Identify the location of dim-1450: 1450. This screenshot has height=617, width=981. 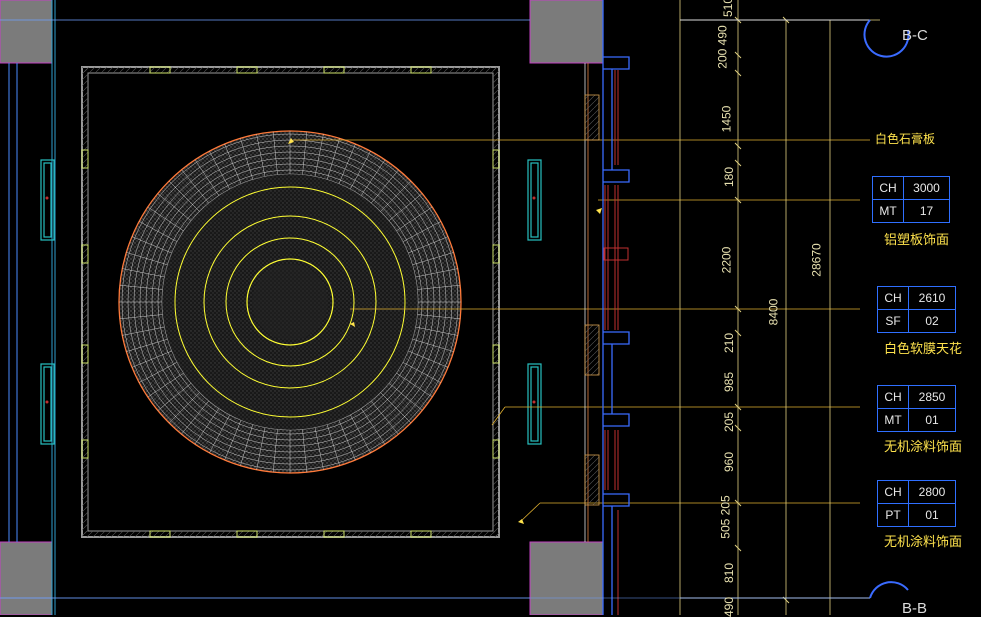
(726, 119).